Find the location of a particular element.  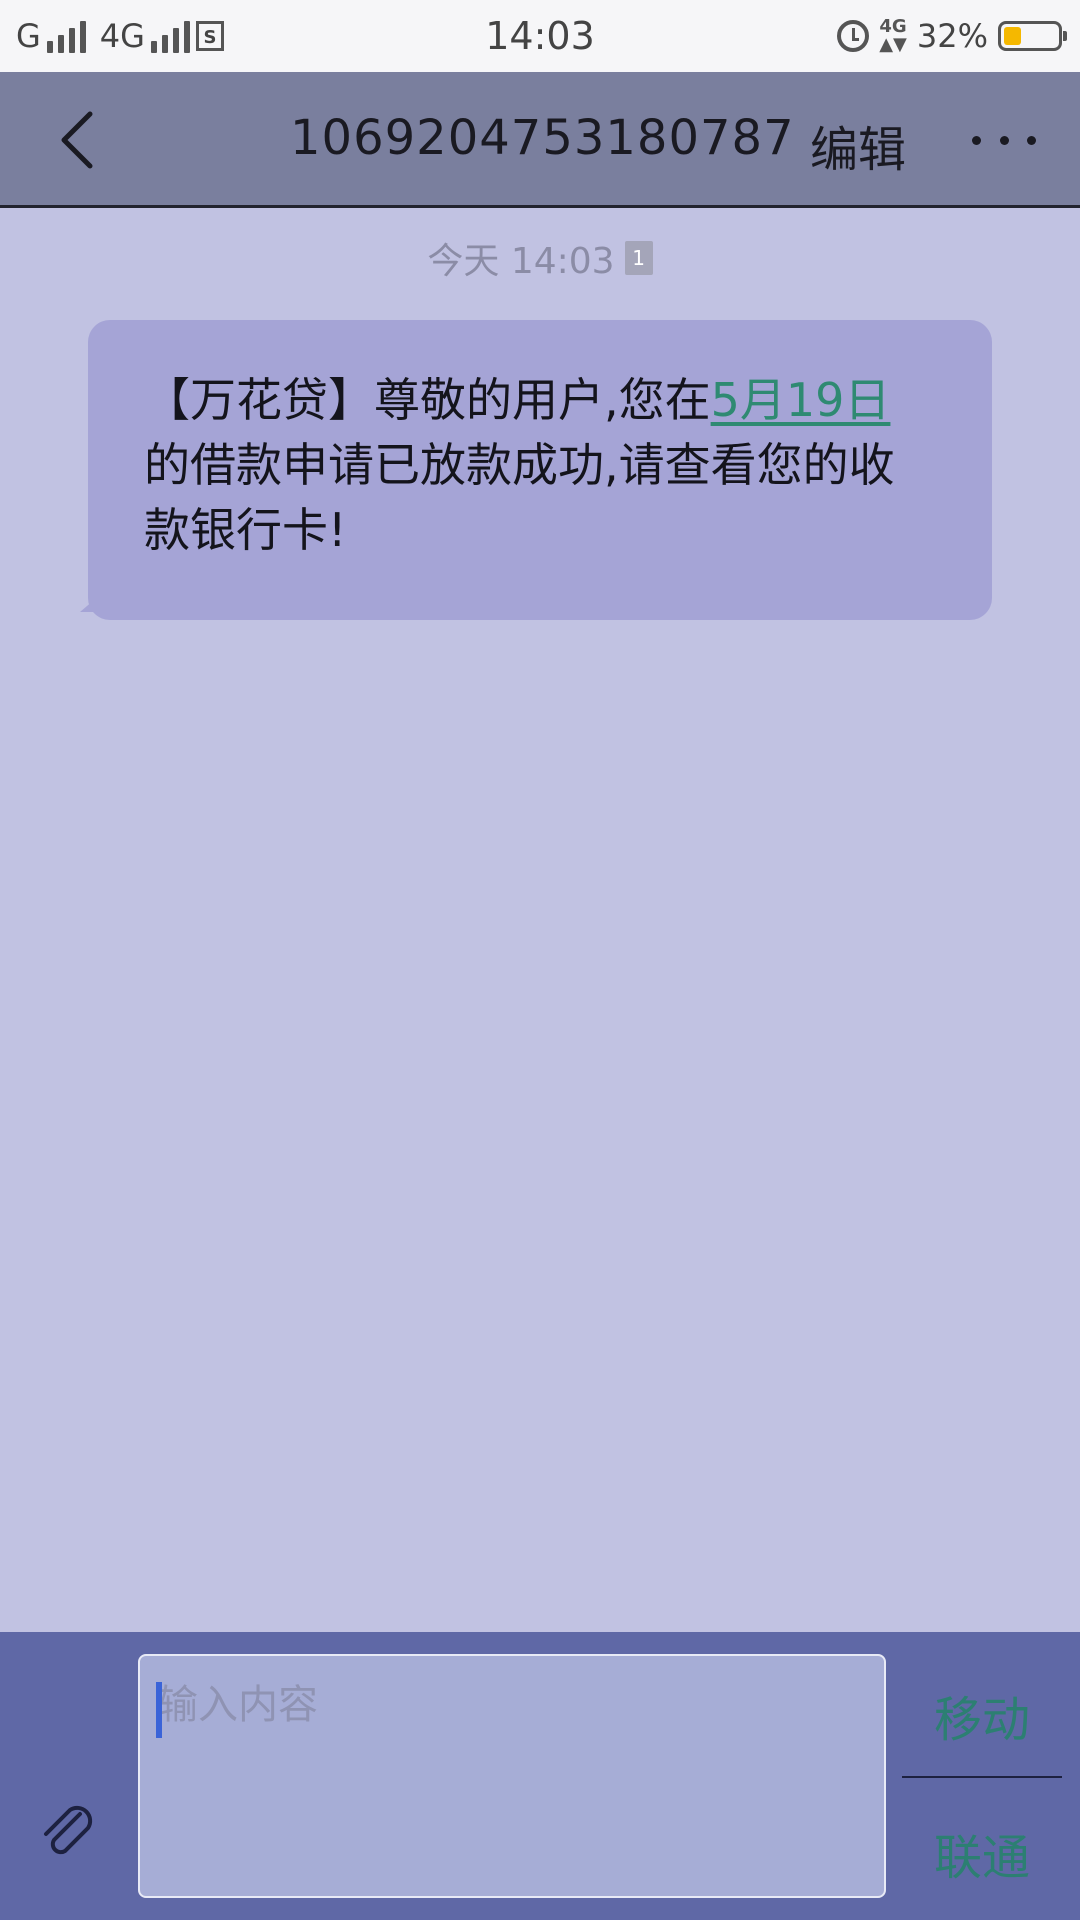

message-text-before: 【万花贷】尊敬的用户,您在 is located at coordinates (427, 400).